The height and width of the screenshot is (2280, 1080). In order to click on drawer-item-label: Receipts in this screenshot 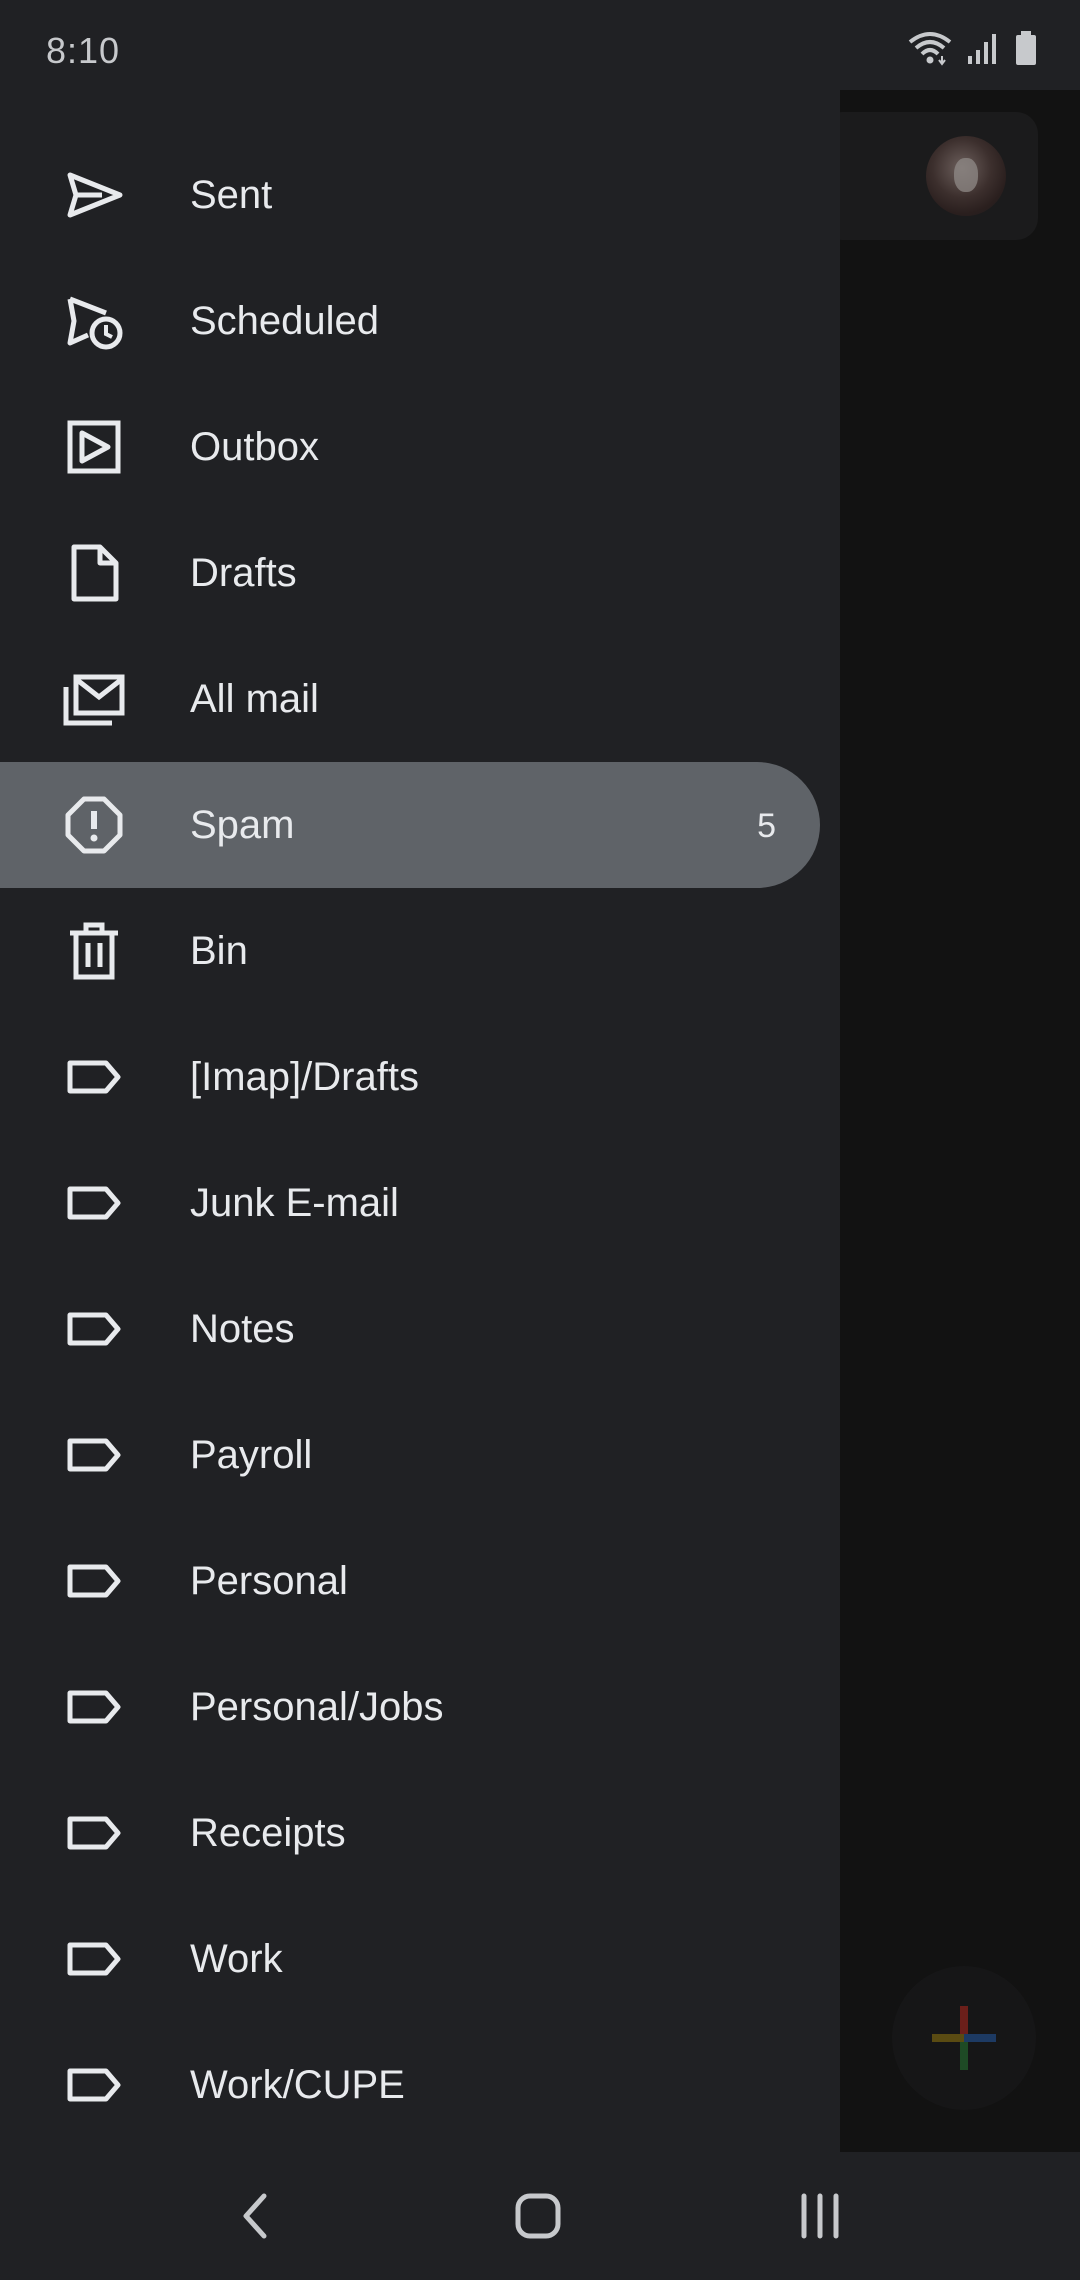, I will do `click(268, 1833)`.